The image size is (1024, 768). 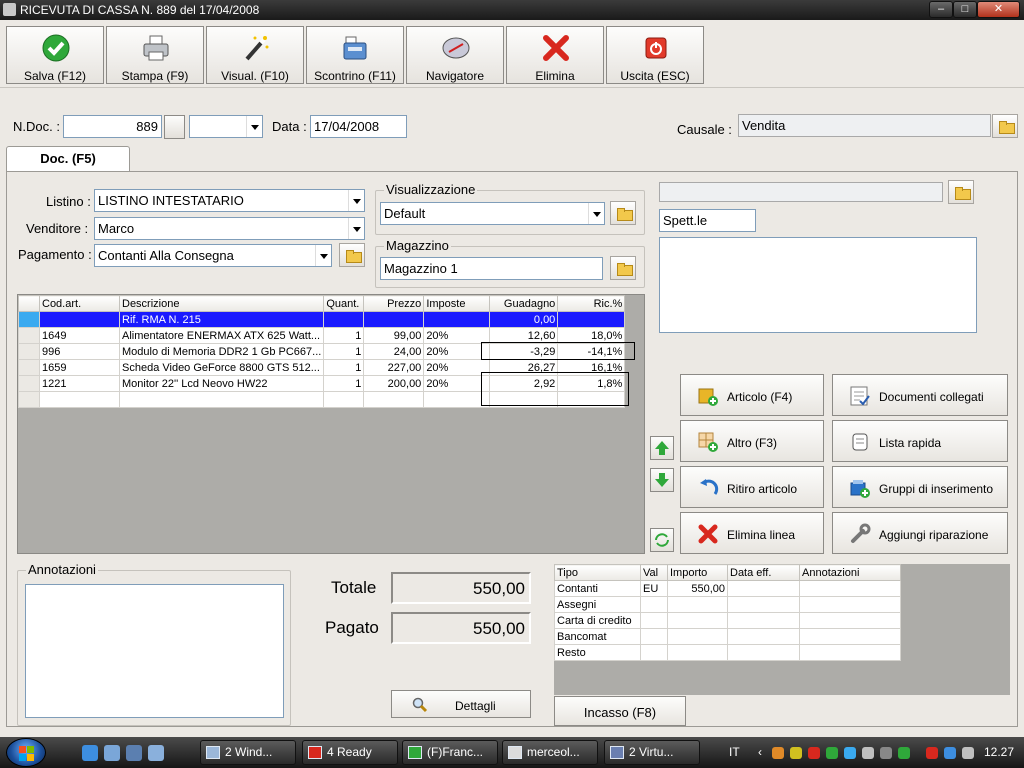 What do you see at coordinates (79, 383) in the screenshot?
I see `grid-cell: 1221` at bounding box center [79, 383].